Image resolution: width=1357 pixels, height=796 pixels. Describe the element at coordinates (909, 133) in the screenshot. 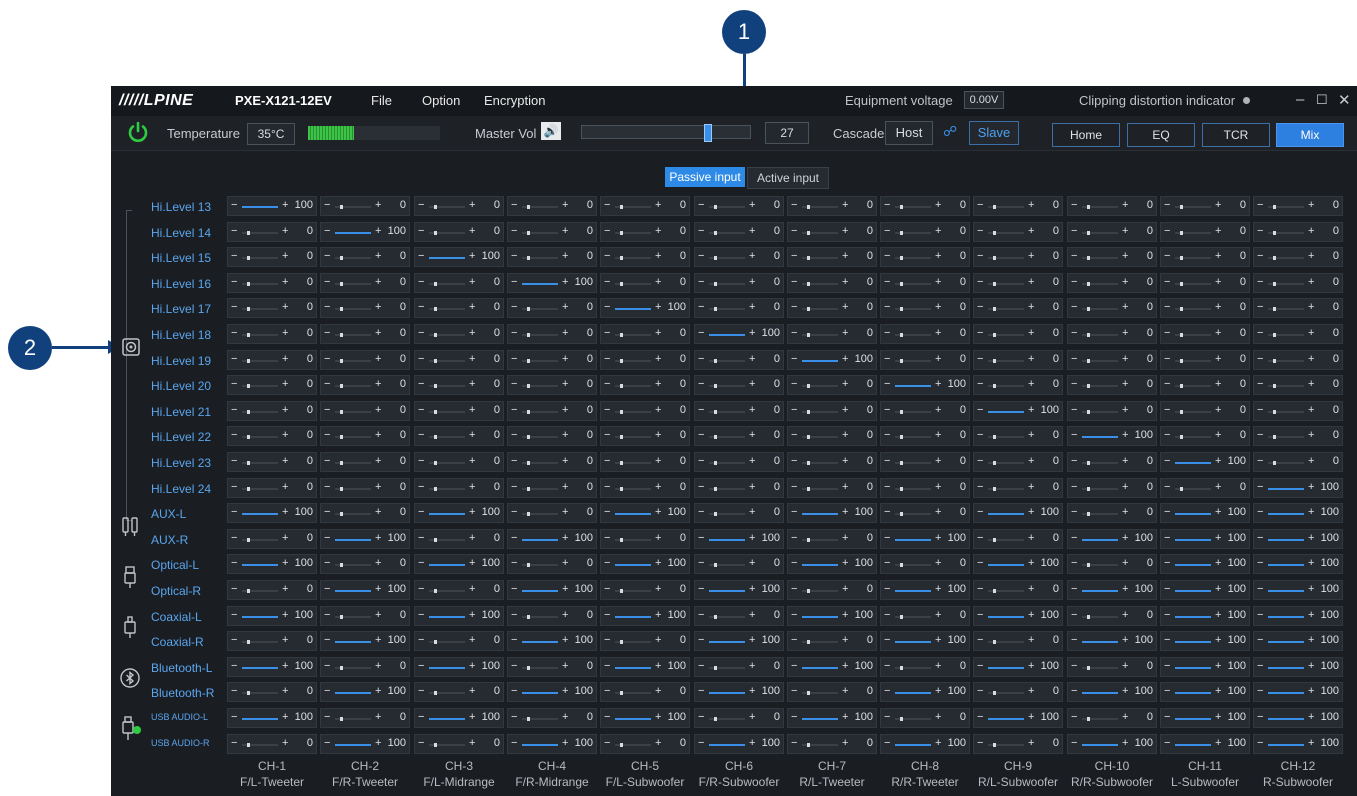

I see `host-button: Host` at that location.